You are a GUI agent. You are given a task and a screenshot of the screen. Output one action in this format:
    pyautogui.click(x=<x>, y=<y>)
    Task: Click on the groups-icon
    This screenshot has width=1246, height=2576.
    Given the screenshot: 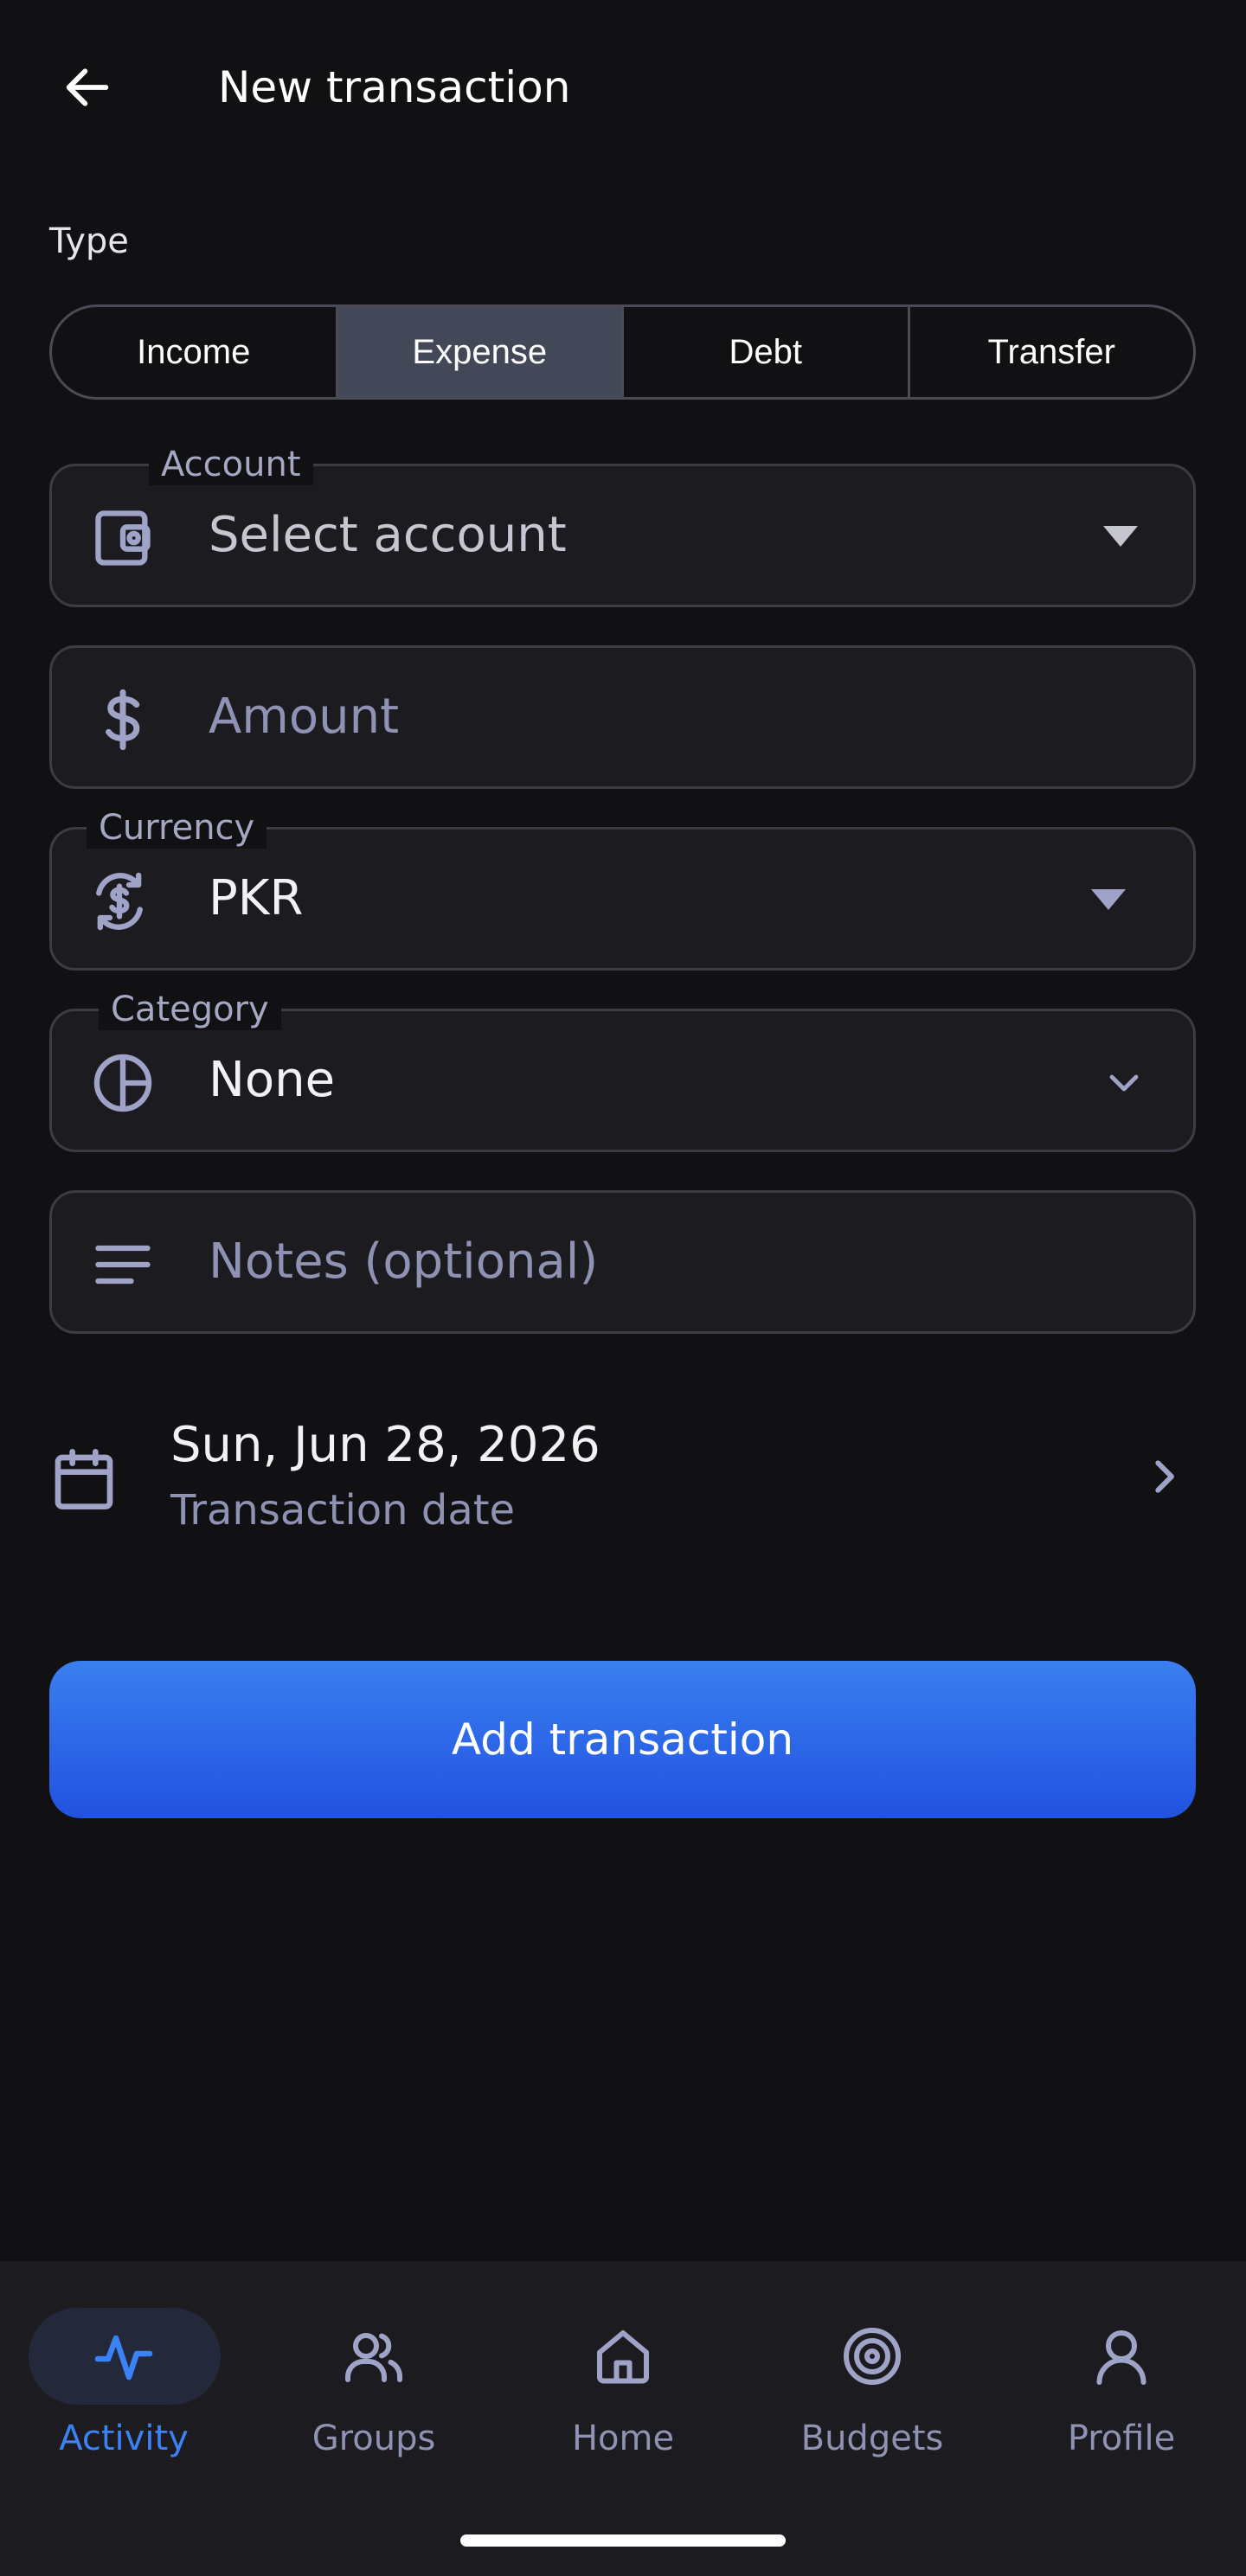 What is the action you would take?
    pyautogui.click(x=373, y=2357)
    